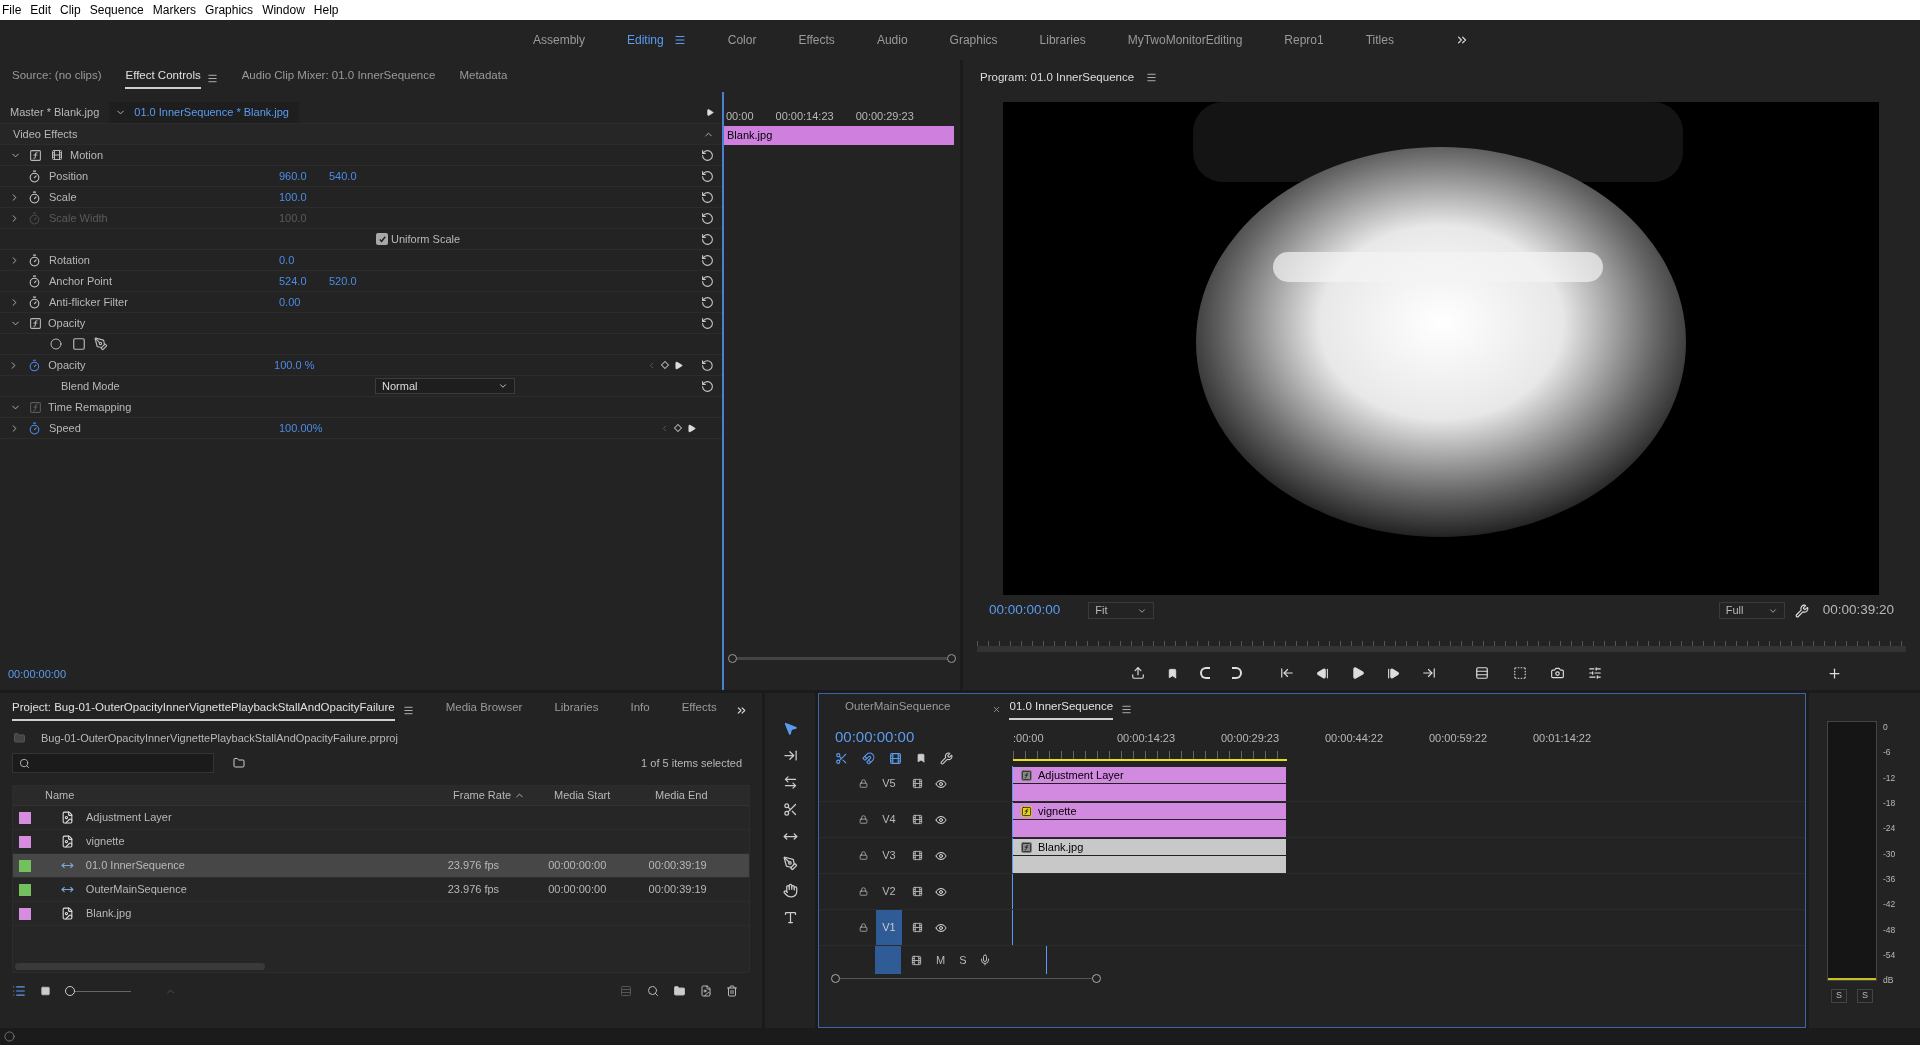  Describe the element at coordinates (296, 302) in the screenshot. I see `property-value: 0.00` at that location.